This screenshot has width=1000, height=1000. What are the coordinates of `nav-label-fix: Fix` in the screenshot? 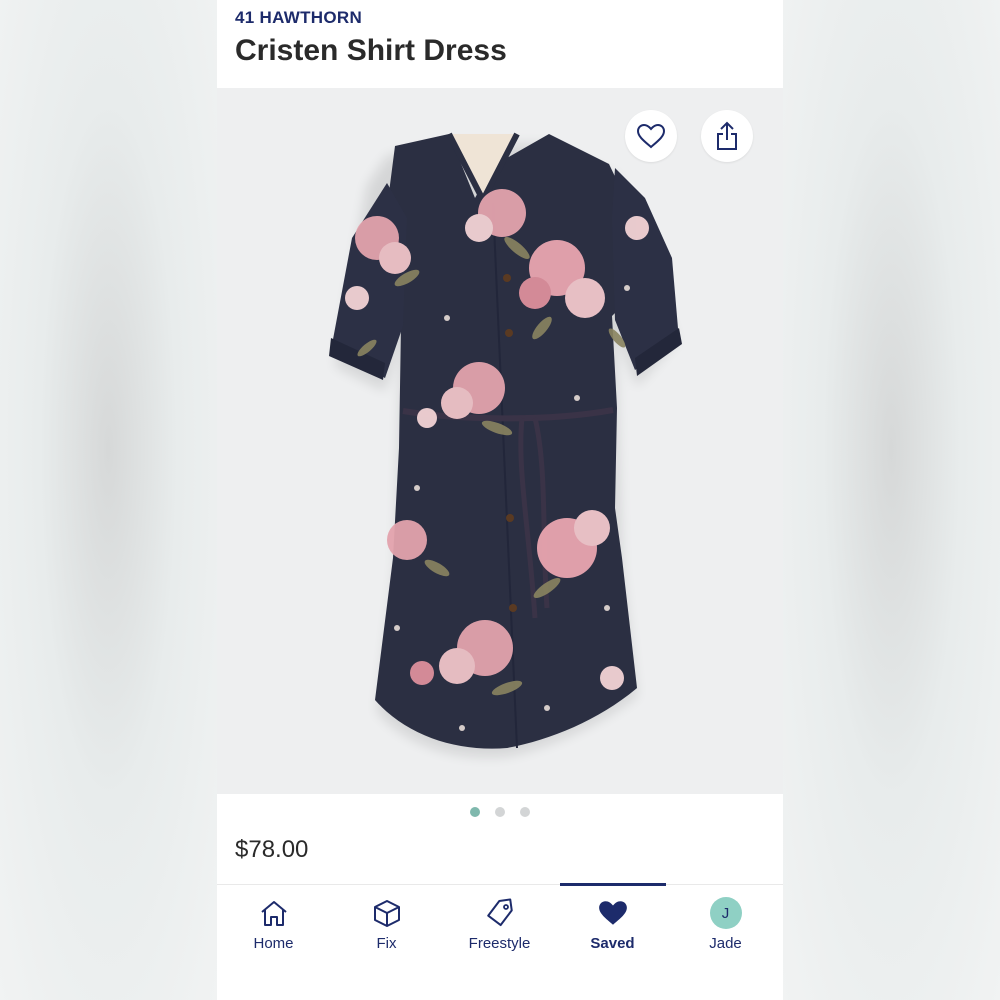 It's located at (386, 943).